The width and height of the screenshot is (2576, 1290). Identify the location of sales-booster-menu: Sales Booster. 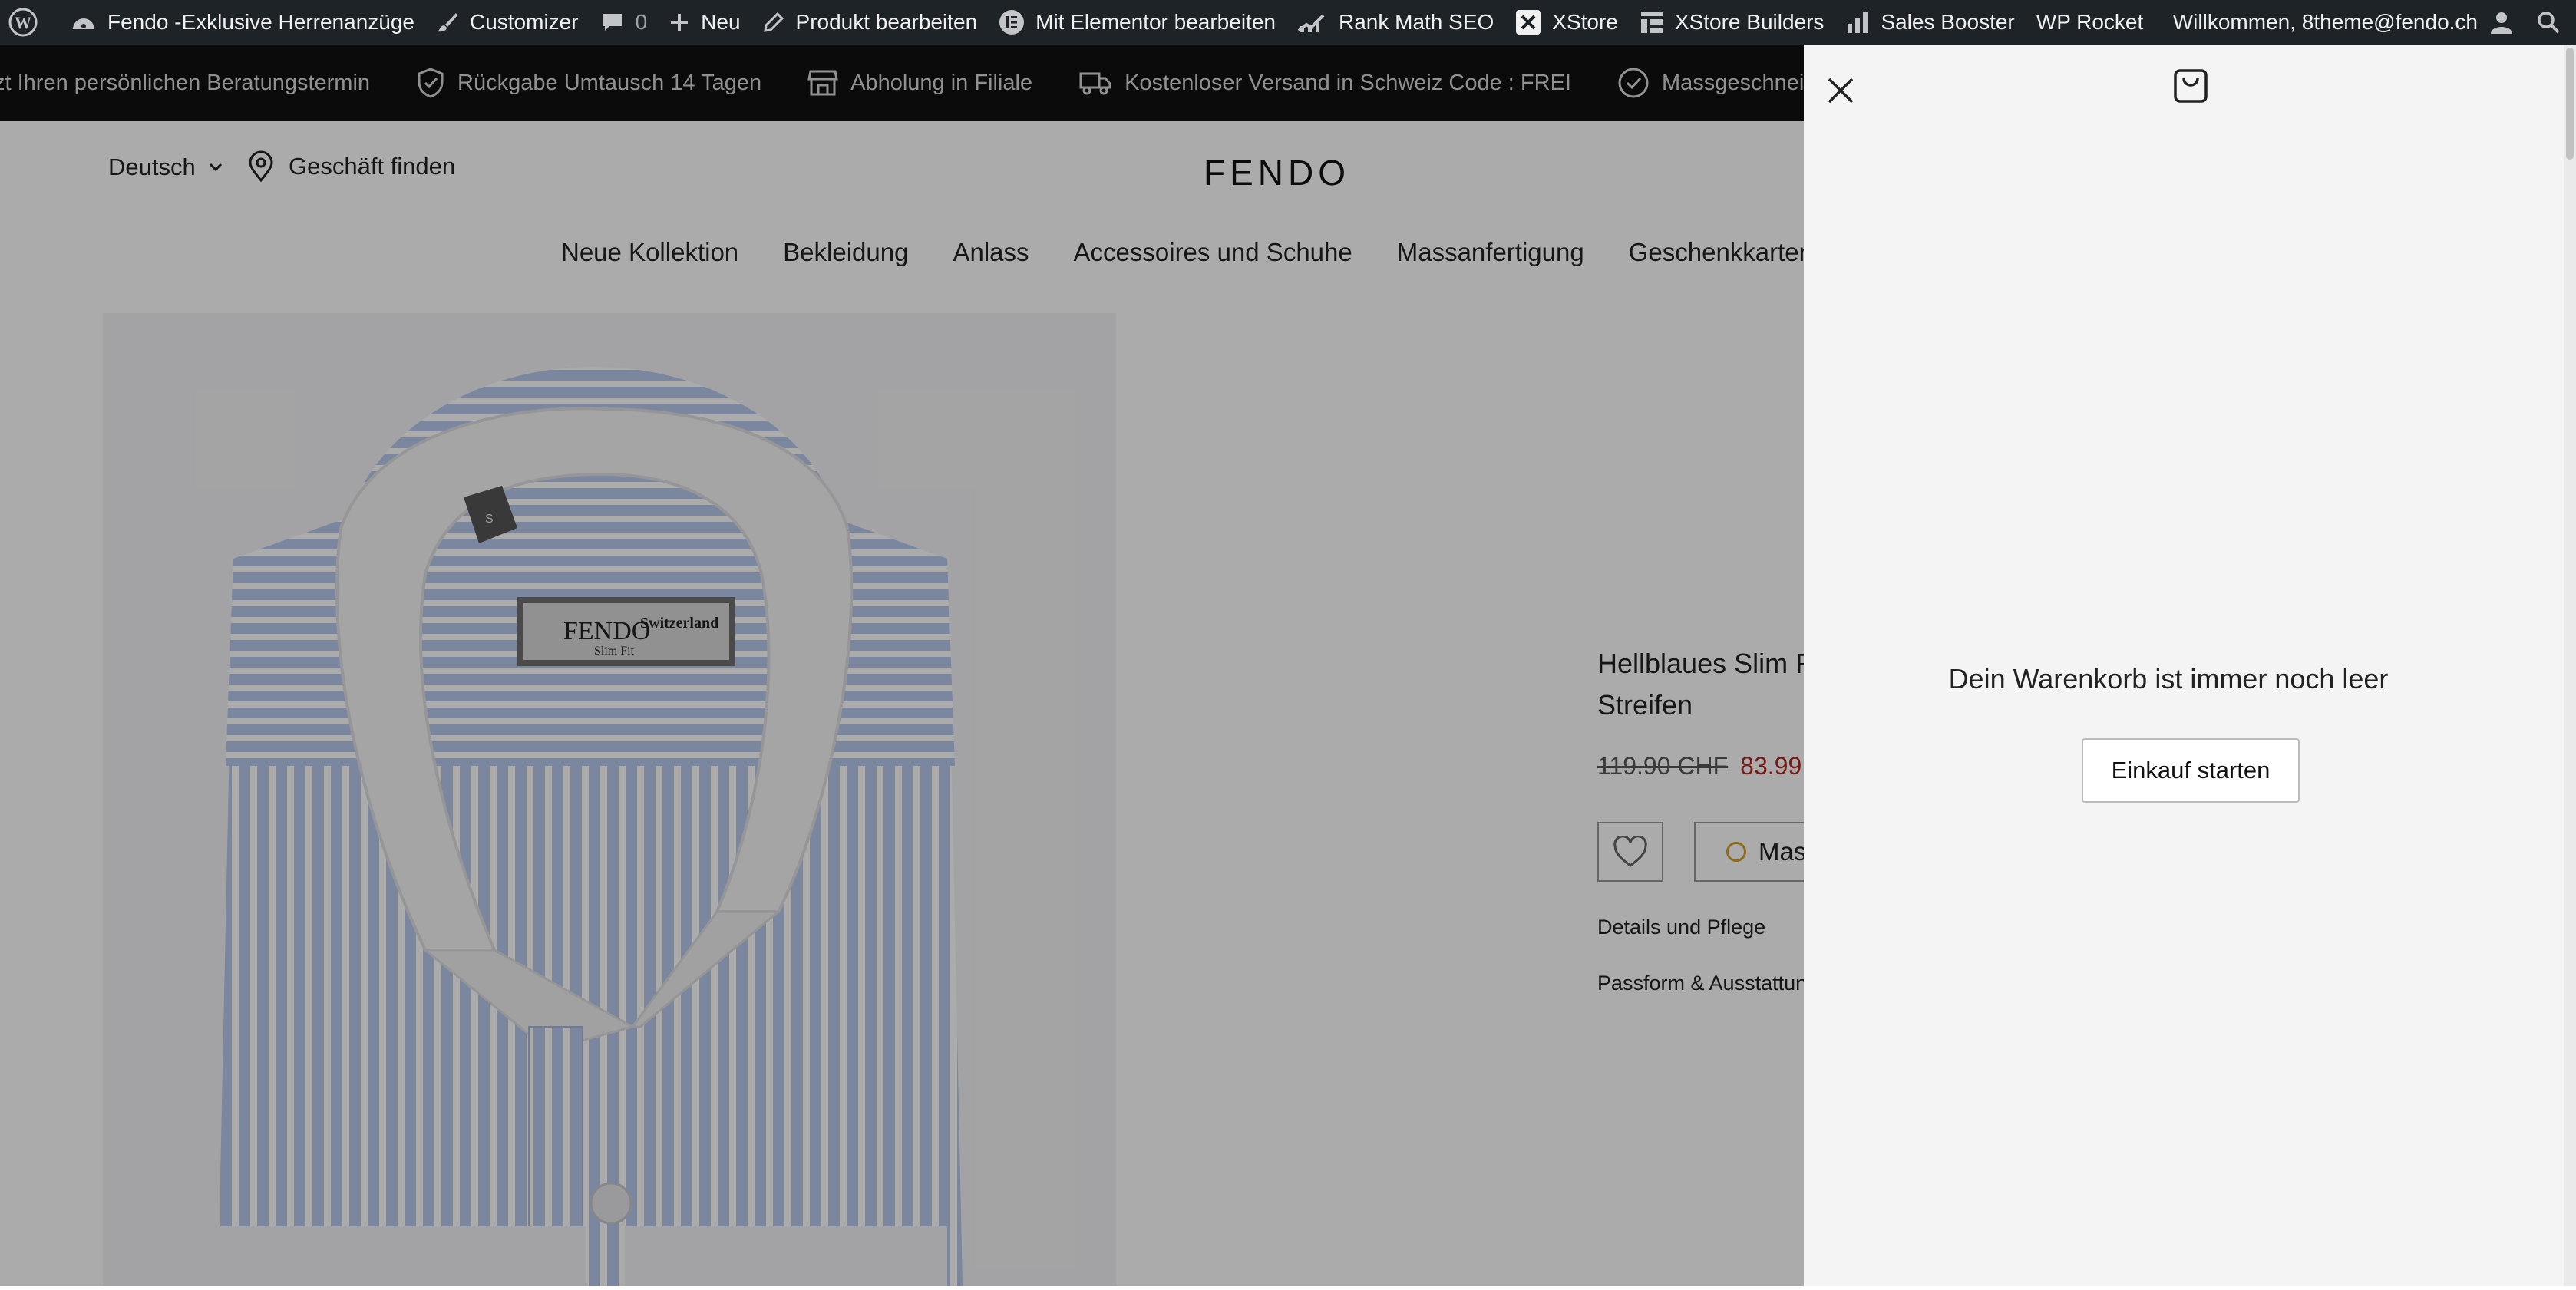
(1930, 22).